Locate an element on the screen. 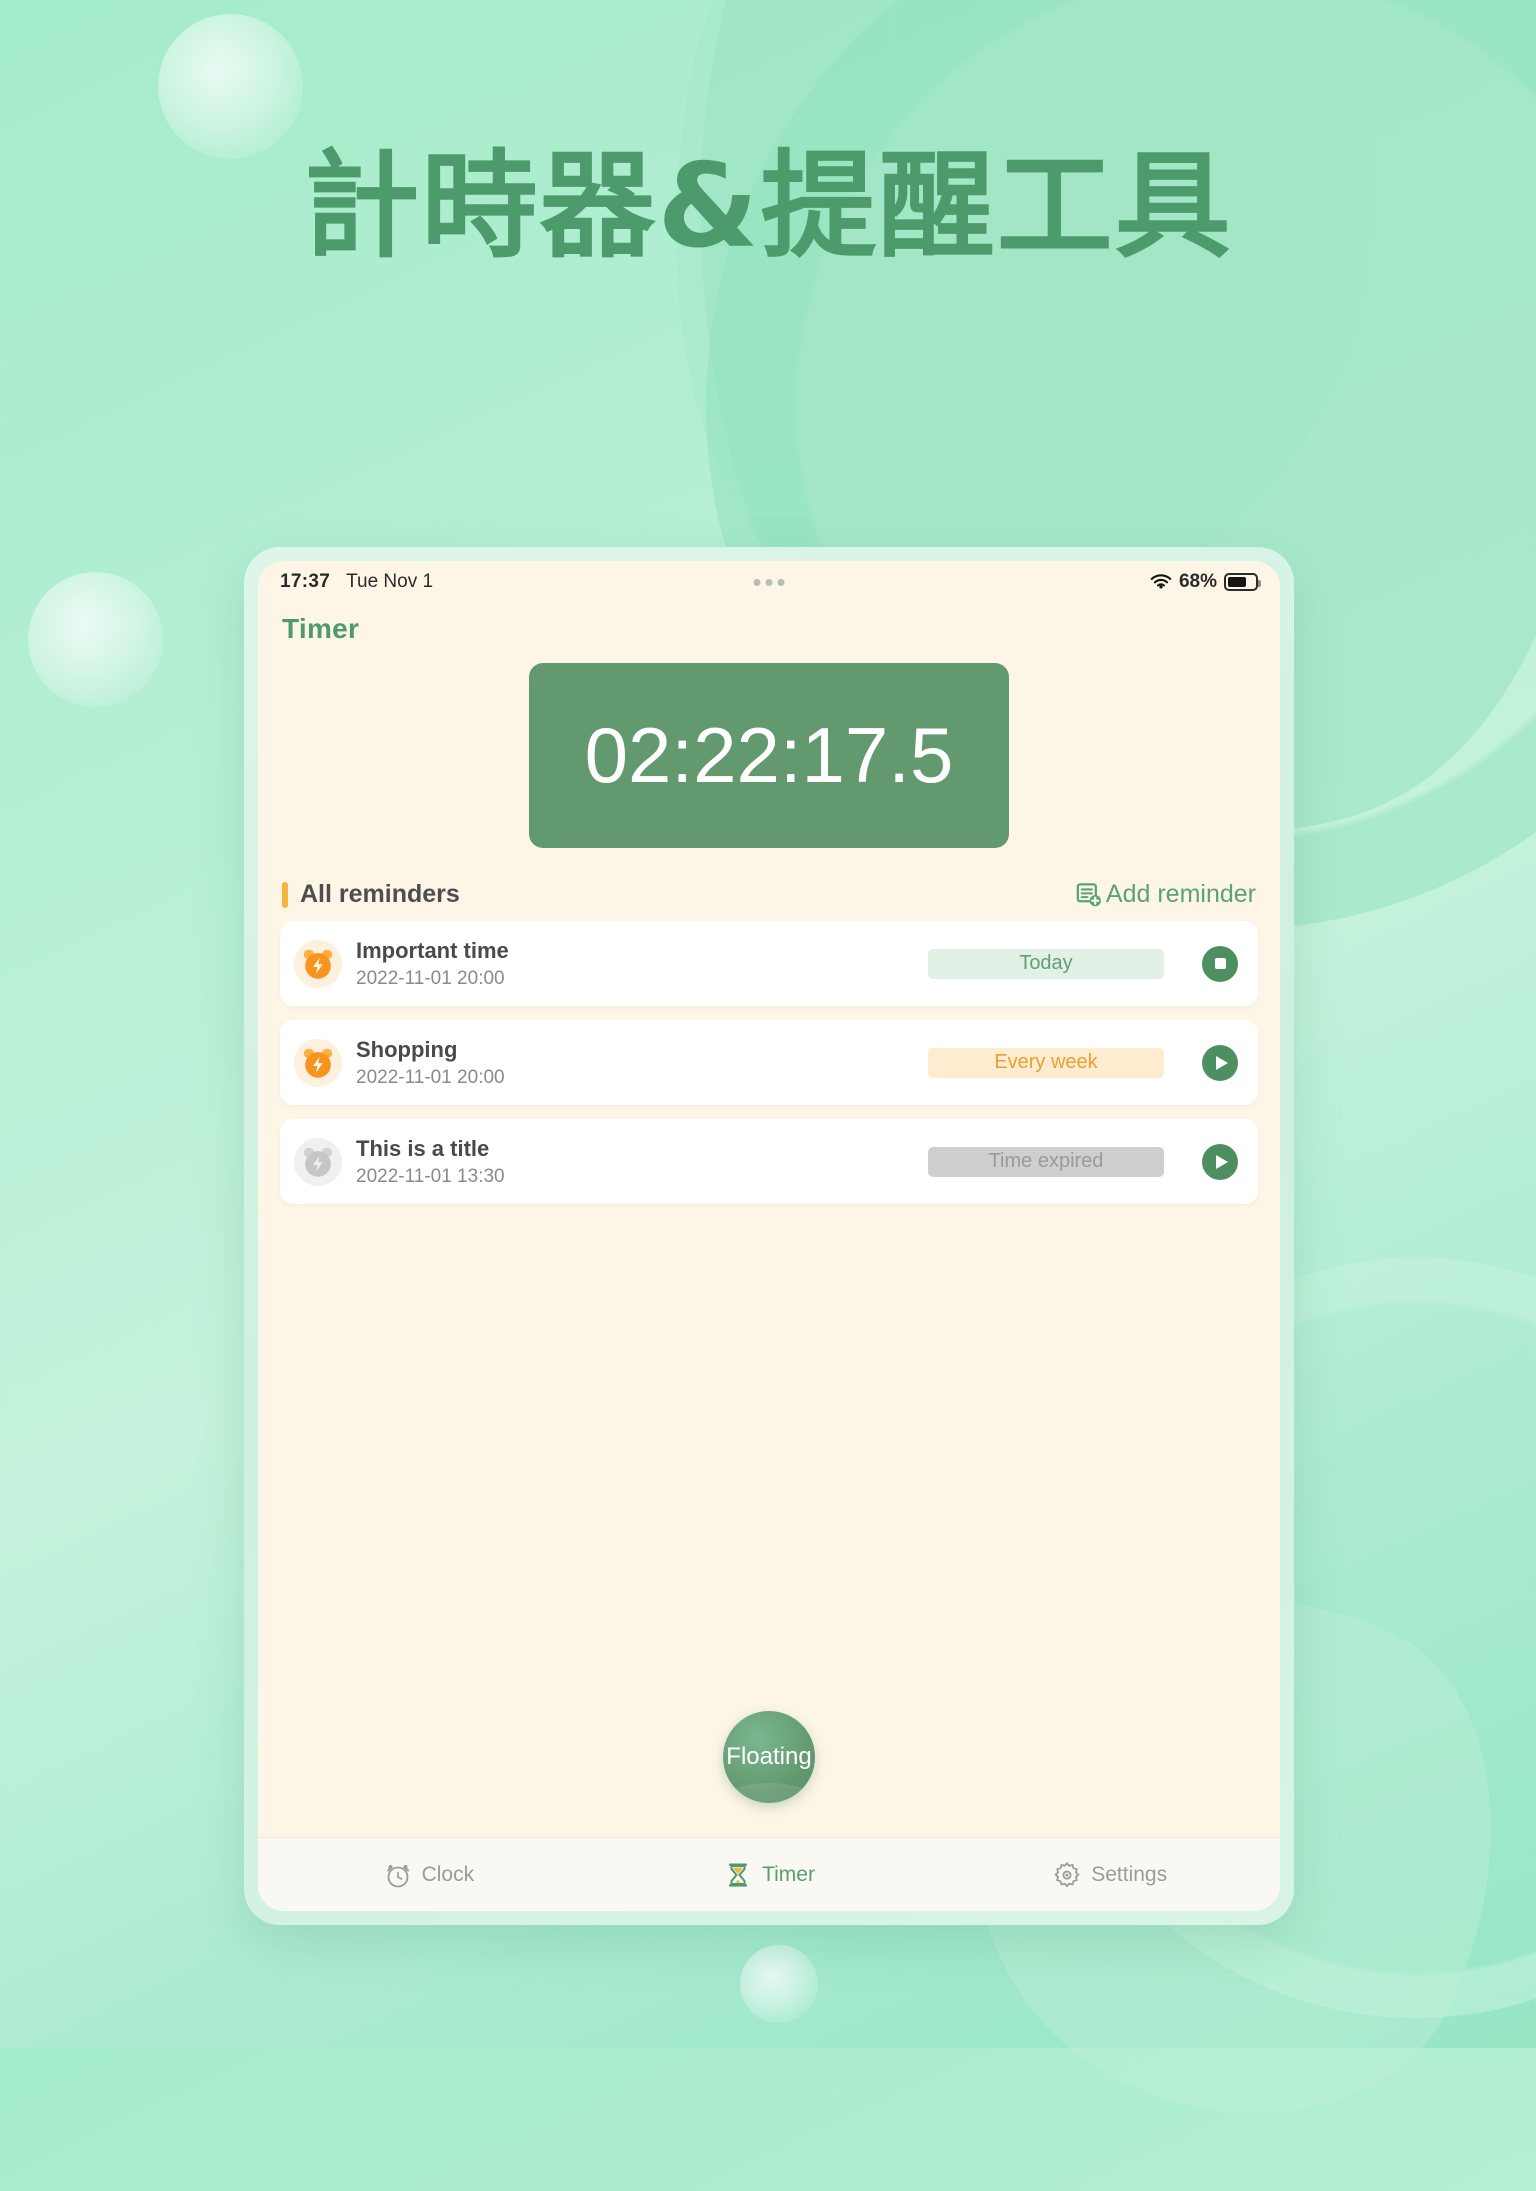 Image resolution: width=1536 pixels, height=2191 pixels. tab-settings-label: Settings is located at coordinates (1129, 1874).